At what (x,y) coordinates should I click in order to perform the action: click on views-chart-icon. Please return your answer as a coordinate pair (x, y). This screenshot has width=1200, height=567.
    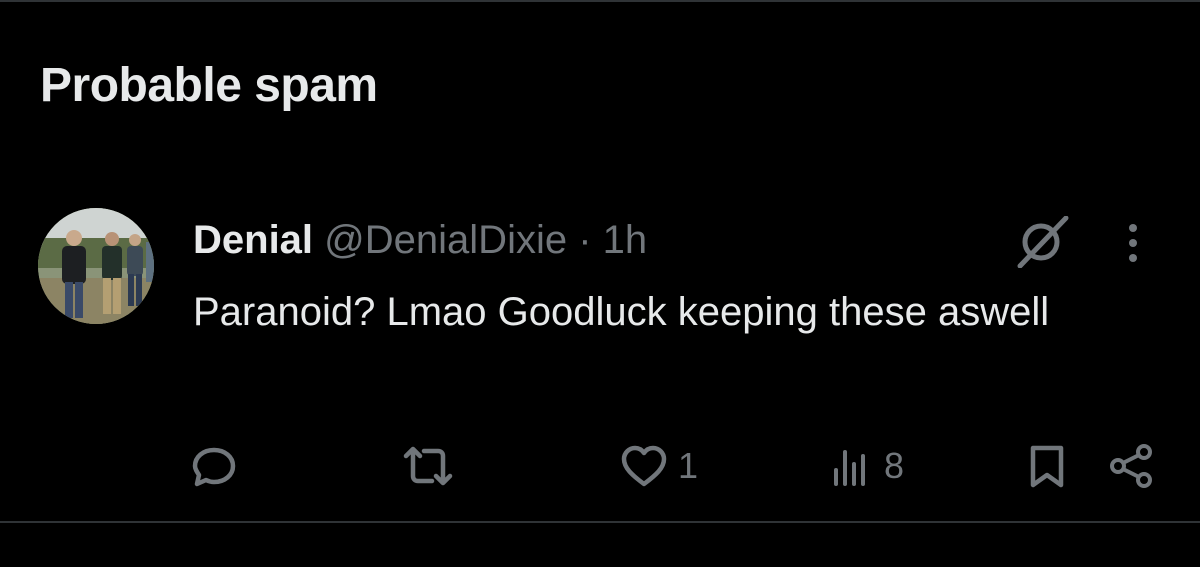
    Looking at the image, I should click on (852, 466).